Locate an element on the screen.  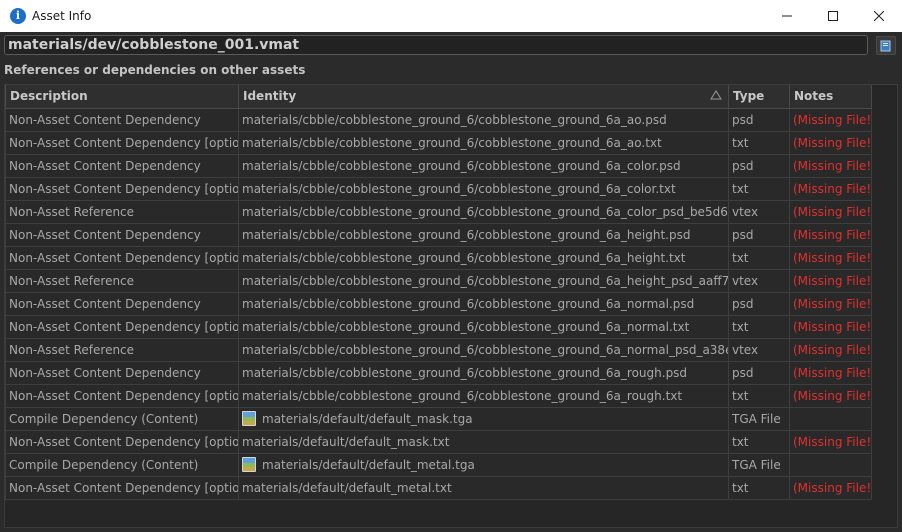
cell-identity: materials/default/default_mask.tga is located at coordinates (483, 418).